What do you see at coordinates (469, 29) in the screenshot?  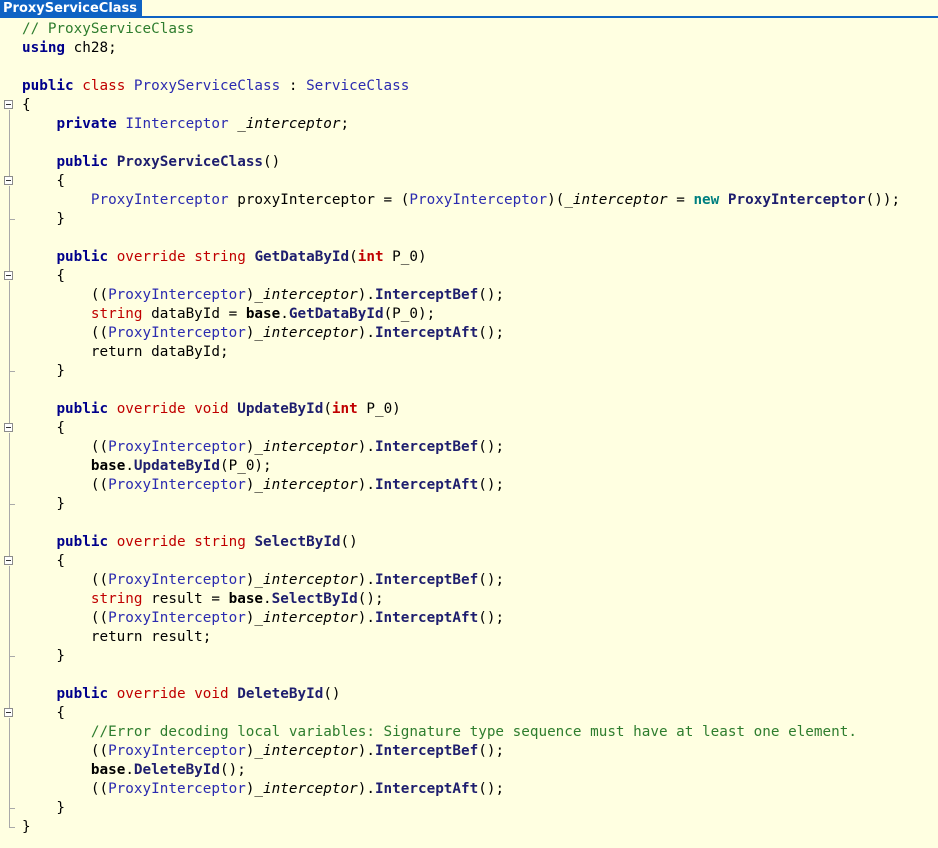 I see `code-line: // ProxyServiceClass` at bounding box center [469, 29].